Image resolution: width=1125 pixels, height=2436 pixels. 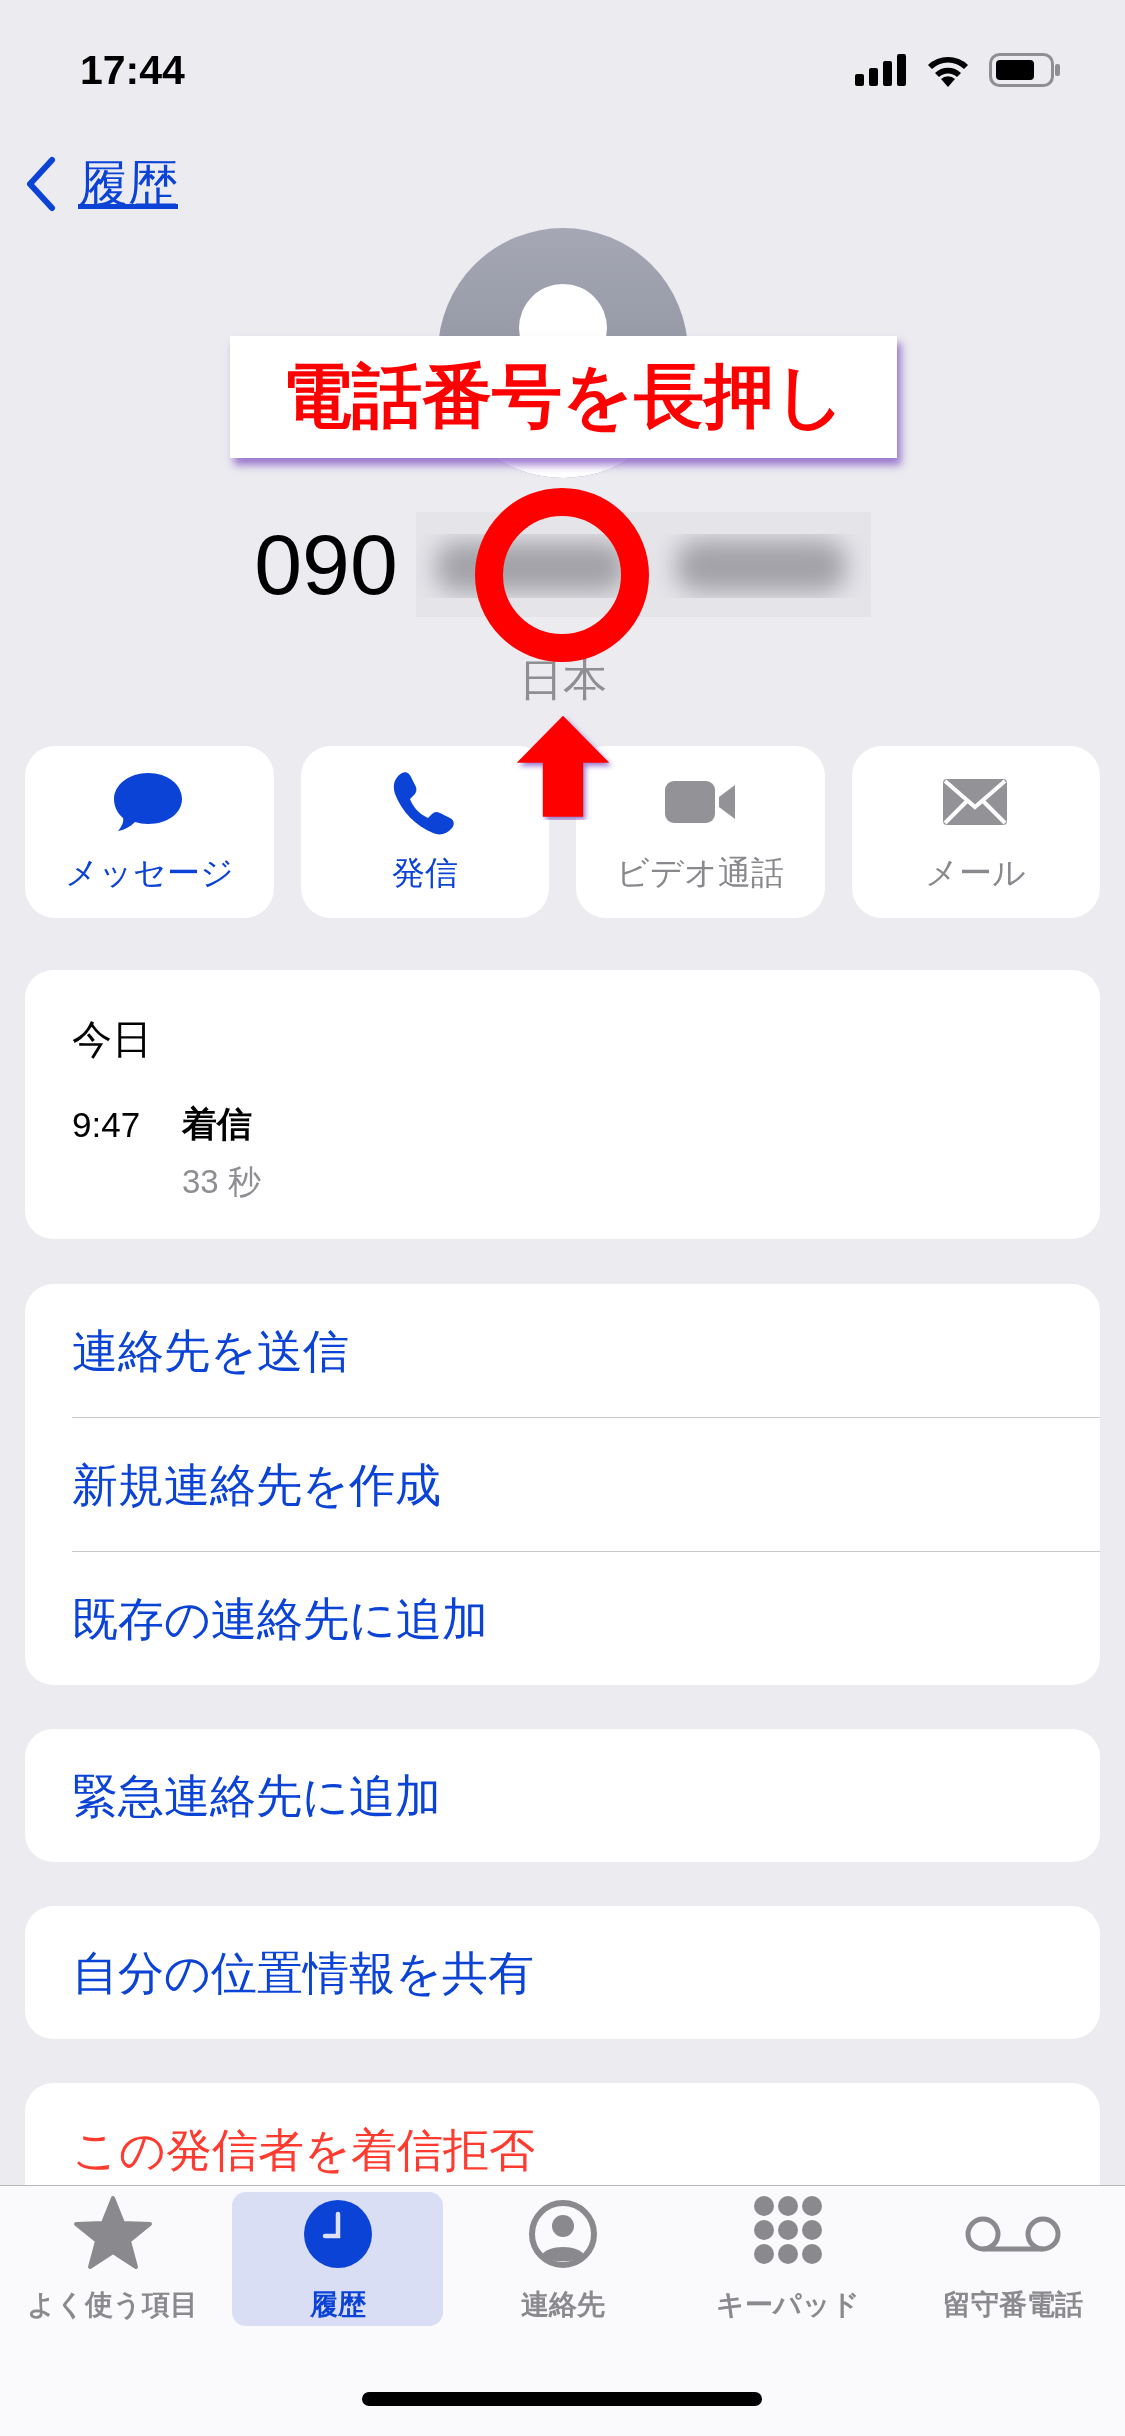 What do you see at coordinates (132, 70) in the screenshot?
I see `status-time: 17:44` at bounding box center [132, 70].